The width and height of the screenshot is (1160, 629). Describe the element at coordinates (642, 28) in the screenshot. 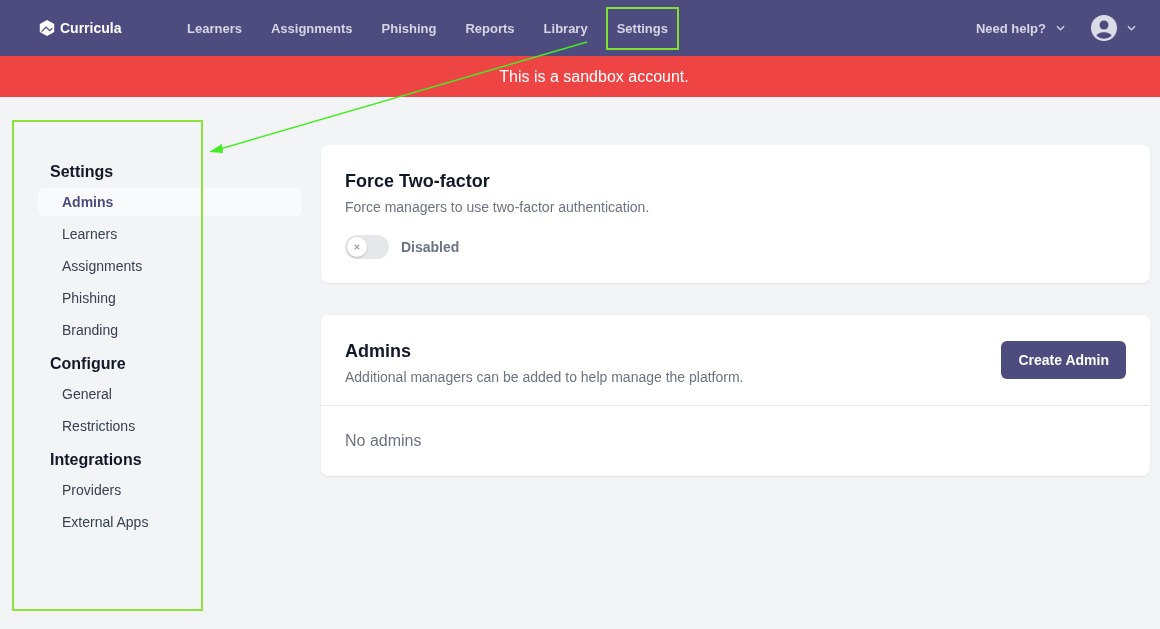

I see `nav-link: Settings` at that location.